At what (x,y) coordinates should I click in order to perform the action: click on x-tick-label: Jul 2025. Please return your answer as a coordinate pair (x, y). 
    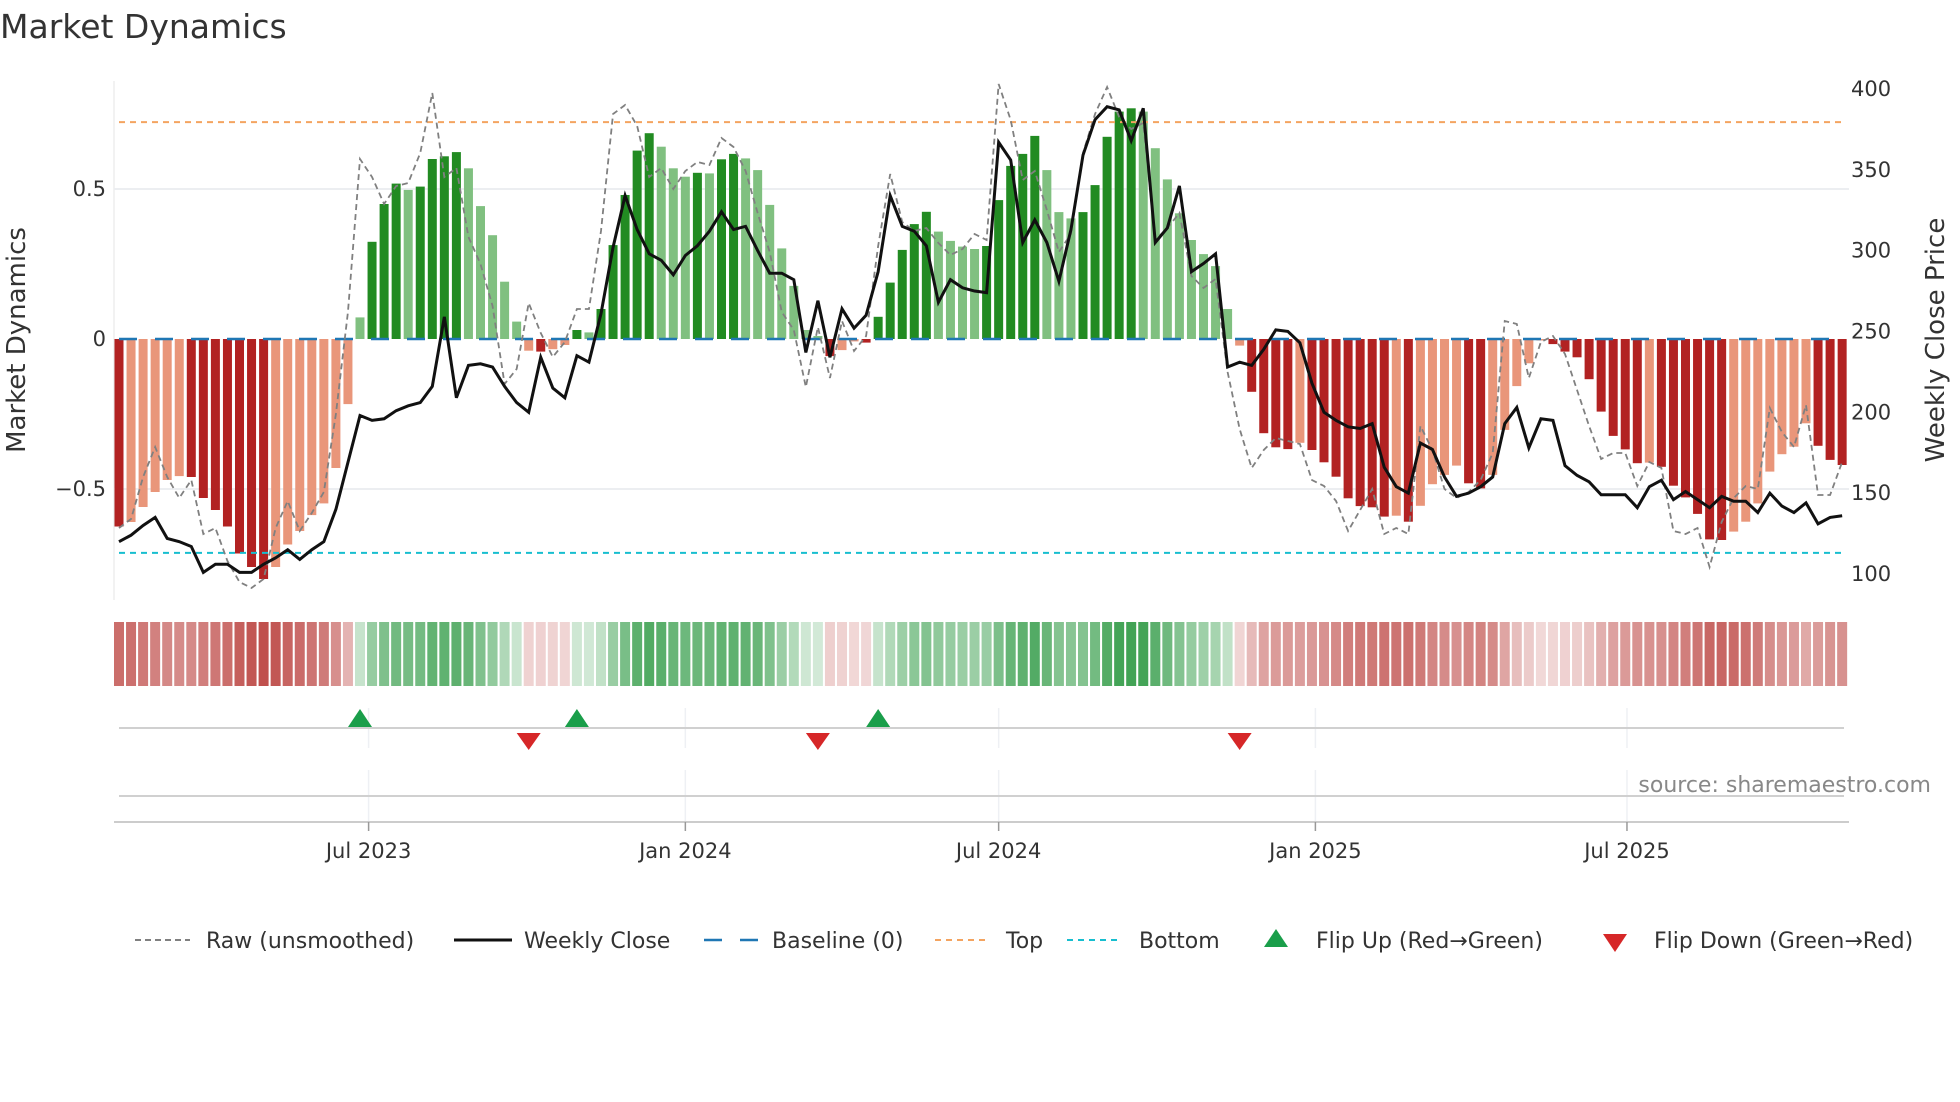
    Looking at the image, I should click on (1625, 851).